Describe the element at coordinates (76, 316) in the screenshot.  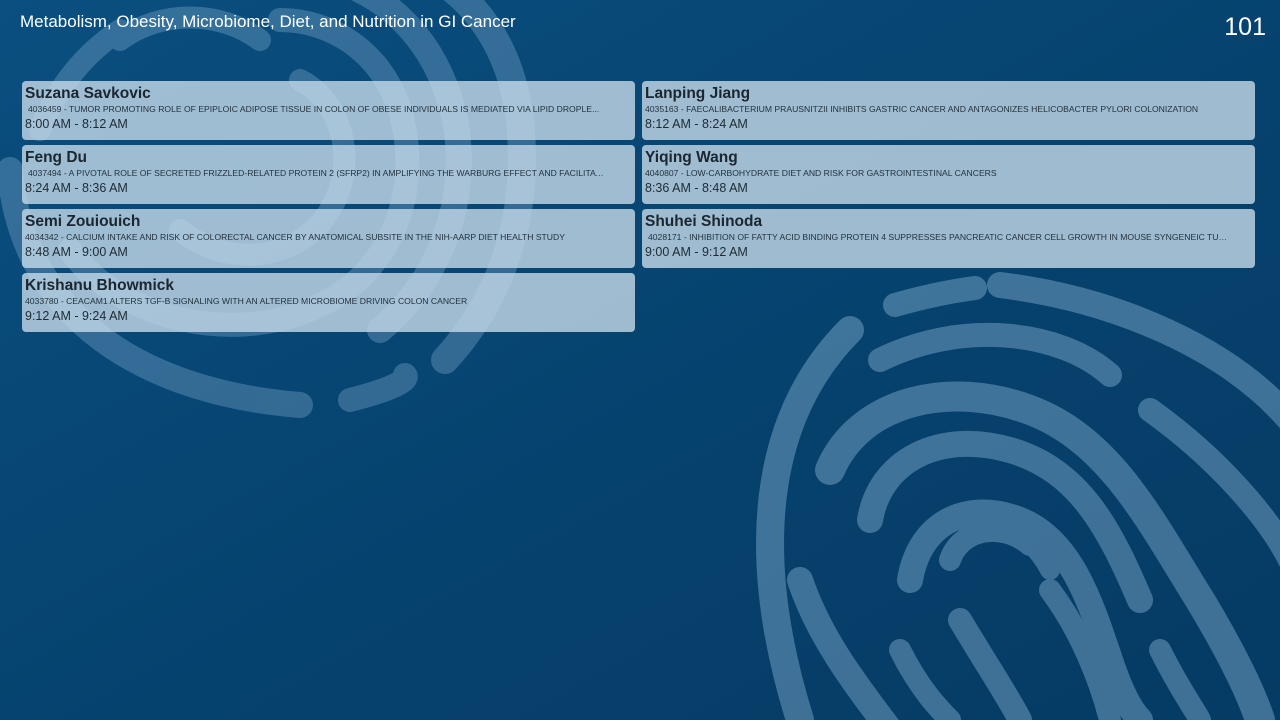
I see `time-slot: 9:12 AM - 9:24 AM` at that location.